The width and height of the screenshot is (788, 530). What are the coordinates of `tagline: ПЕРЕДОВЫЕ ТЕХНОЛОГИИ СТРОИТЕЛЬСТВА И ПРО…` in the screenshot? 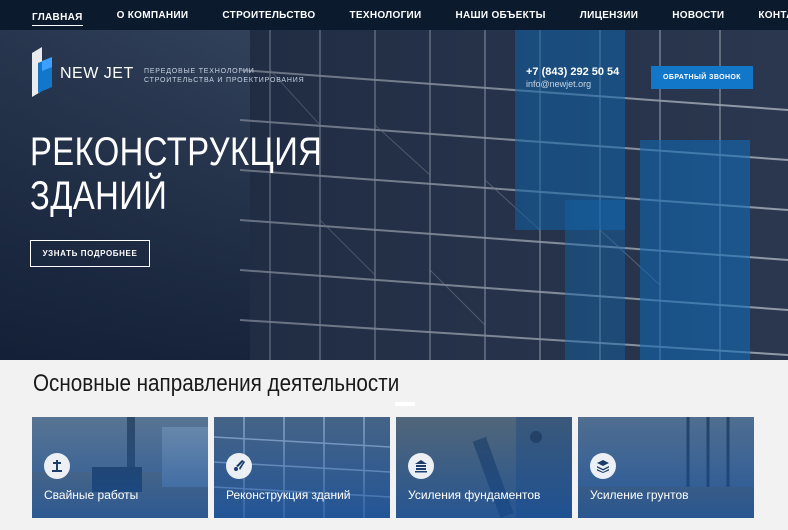 It's located at (224, 76).